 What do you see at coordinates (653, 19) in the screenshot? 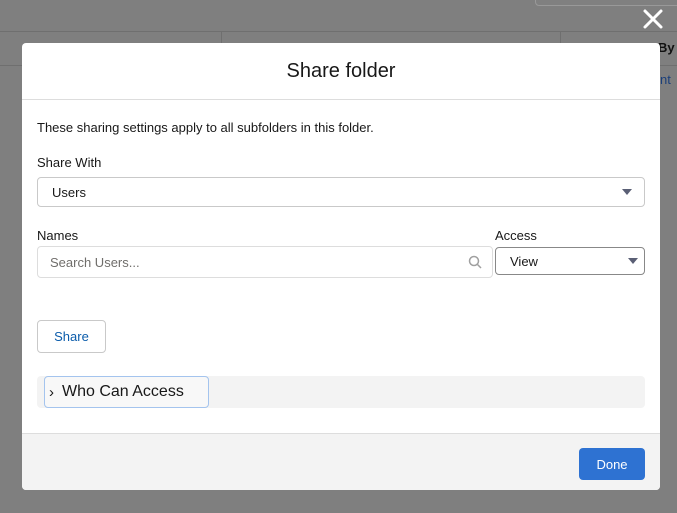
I see `close-icon` at bounding box center [653, 19].